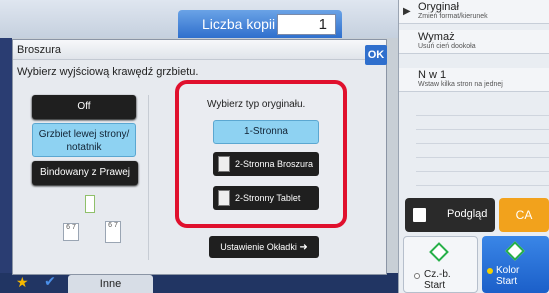 The height and width of the screenshot is (293, 549). I want to click on two-sided-brochure-button: 2-Stronna Broszura, so click(266, 164).